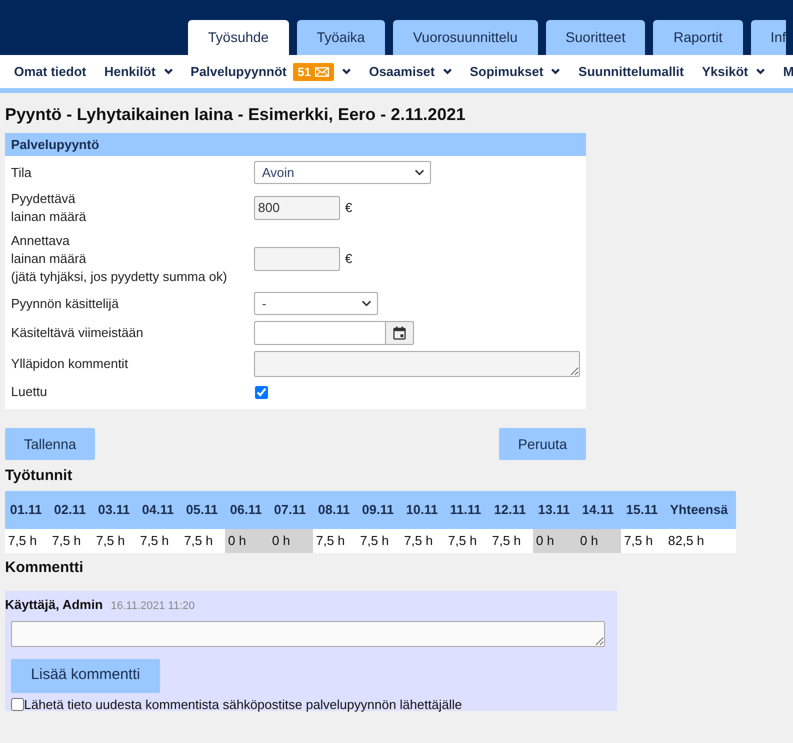  I want to click on nav-tab: Työaika, so click(340, 37).